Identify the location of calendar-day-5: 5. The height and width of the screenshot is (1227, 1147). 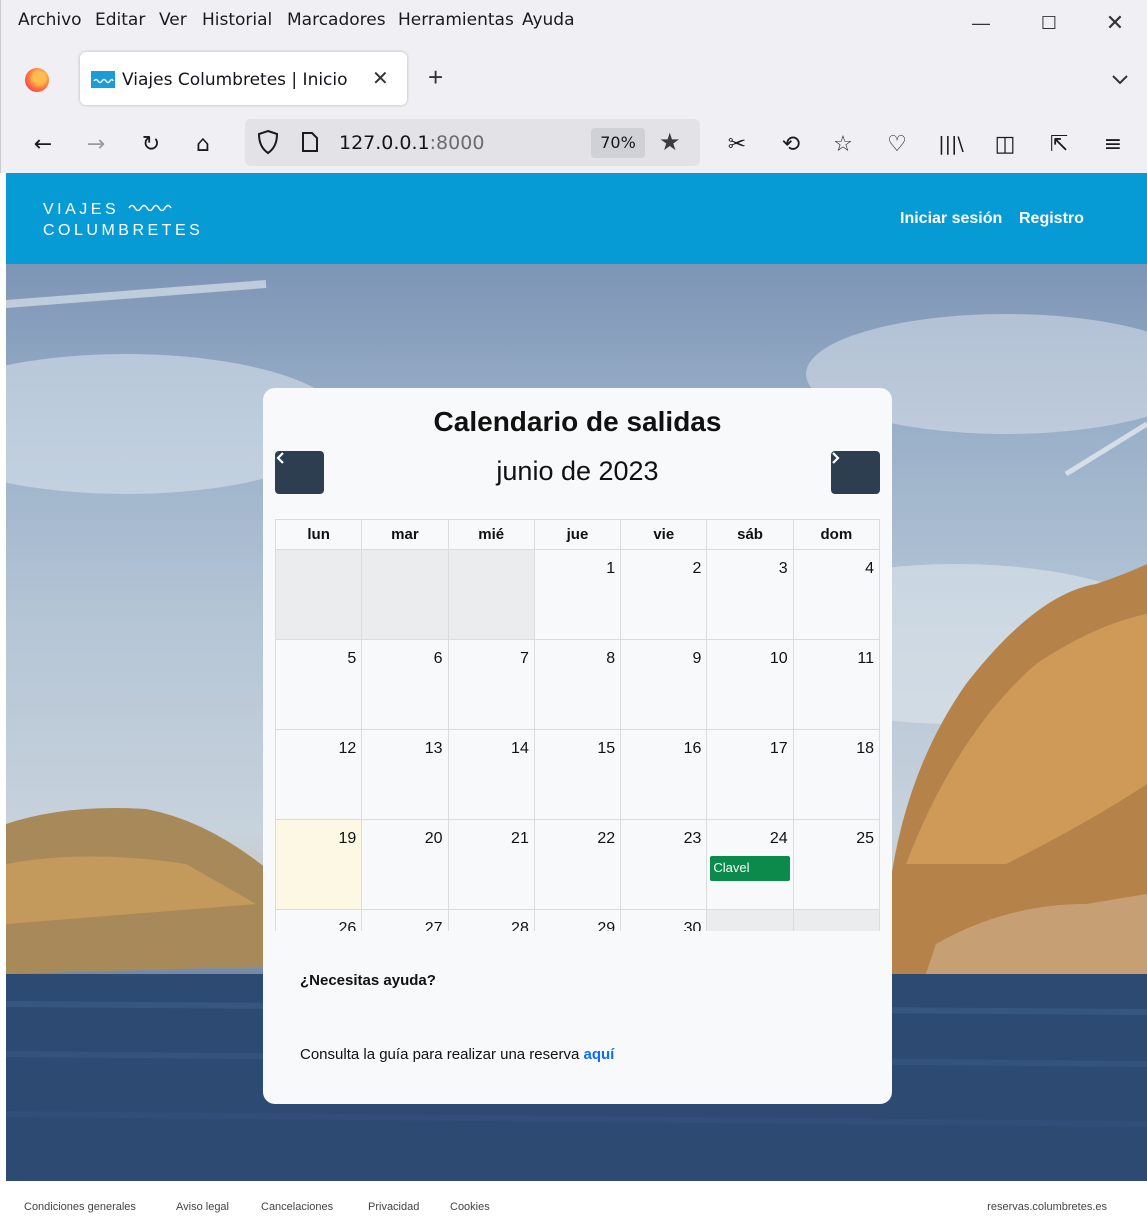
(318, 684).